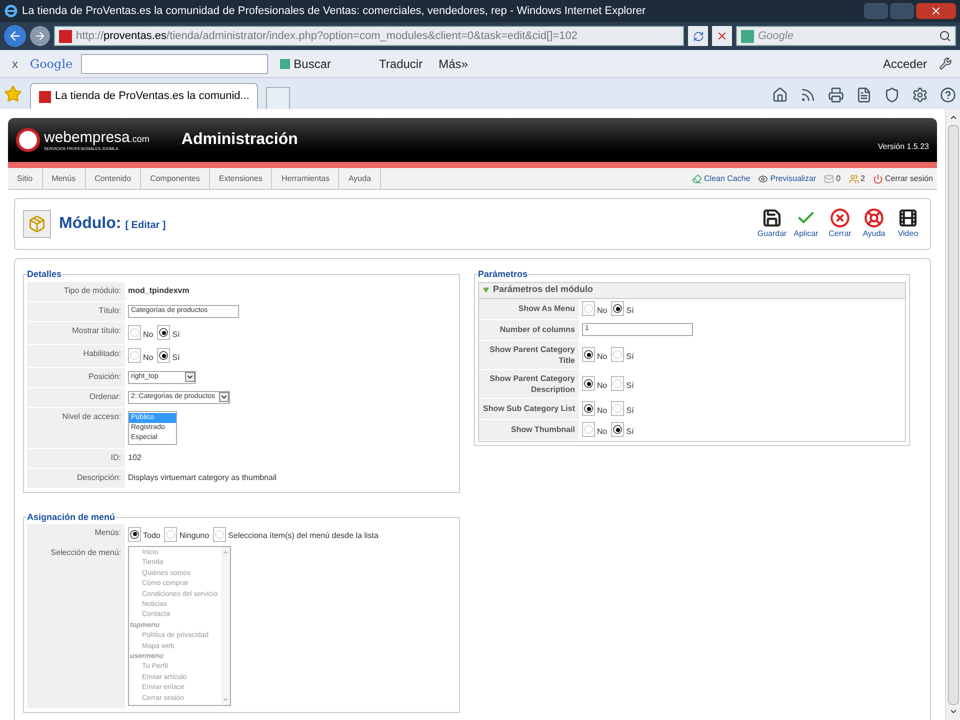 The image size is (960, 720). I want to click on more-button: Más», so click(453, 63).